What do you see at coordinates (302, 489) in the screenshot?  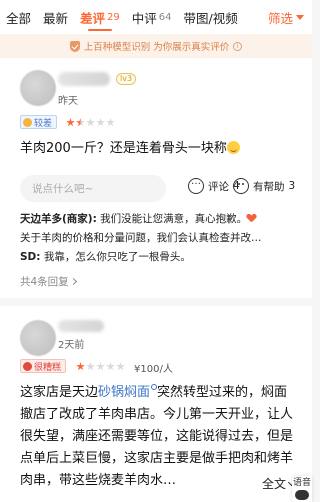 I see `voice-button: 语音` at bounding box center [302, 489].